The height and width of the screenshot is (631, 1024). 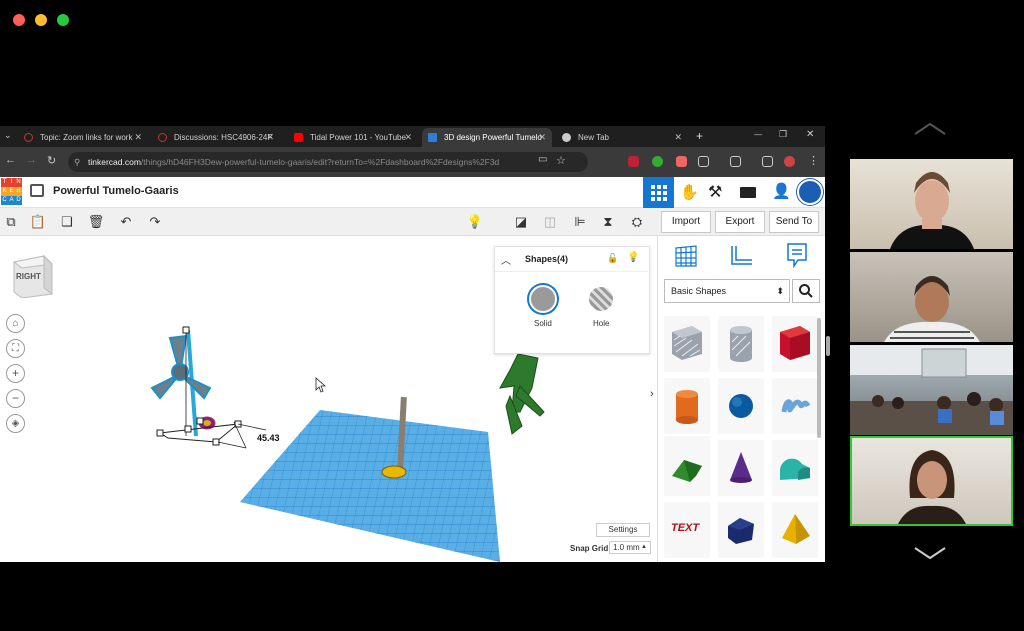 What do you see at coordinates (741, 530) in the screenshot?
I see `shape-polygon` at bounding box center [741, 530].